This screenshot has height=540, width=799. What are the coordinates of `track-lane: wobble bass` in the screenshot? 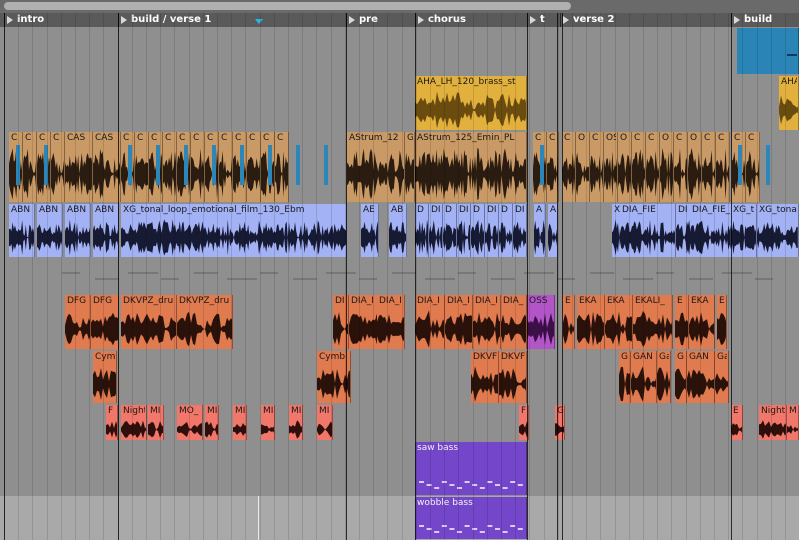 It's located at (399, 518).